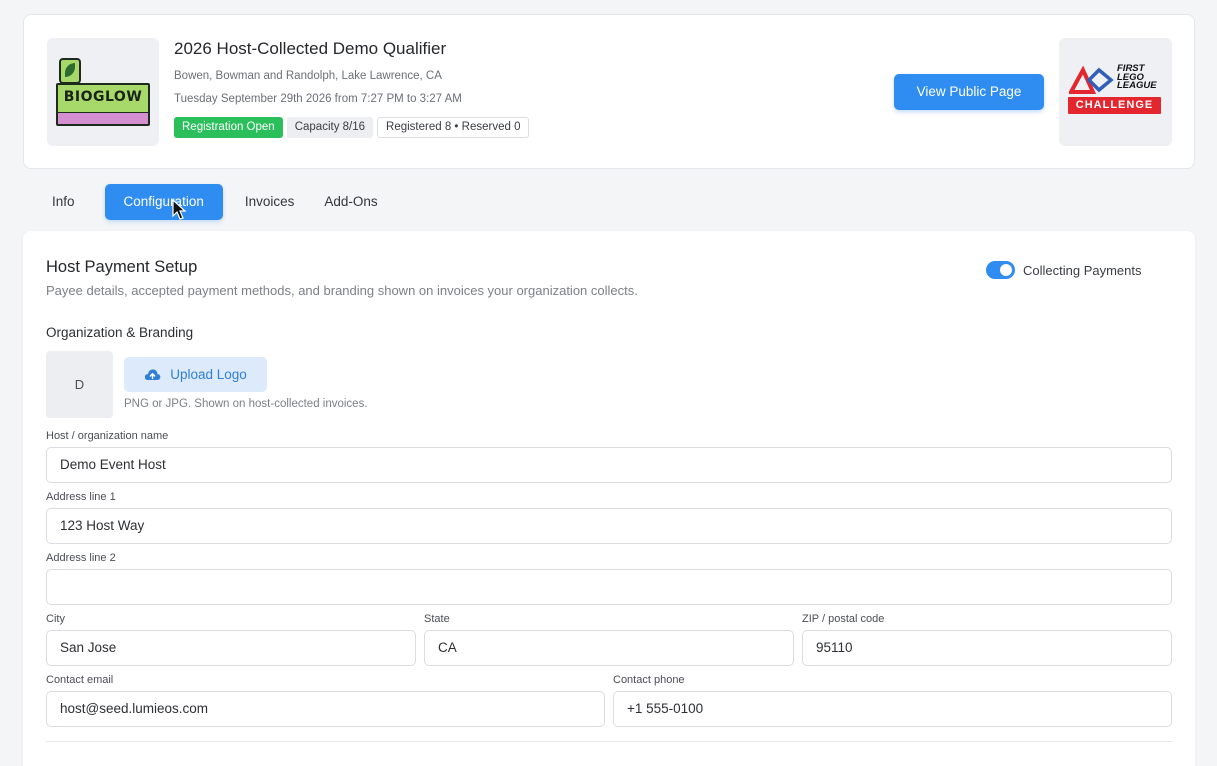  What do you see at coordinates (609, 465) in the screenshot?
I see `host-name-input: Demo Event Host` at bounding box center [609, 465].